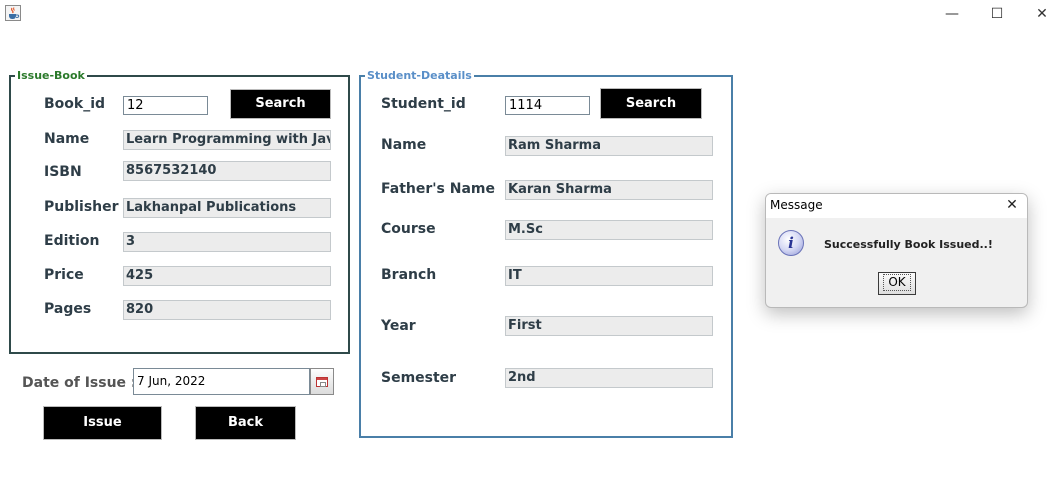  What do you see at coordinates (227, 140) in the screenshot?
I see `book-name-field: Learn Programming with Java` at bounding box center [227, 140].